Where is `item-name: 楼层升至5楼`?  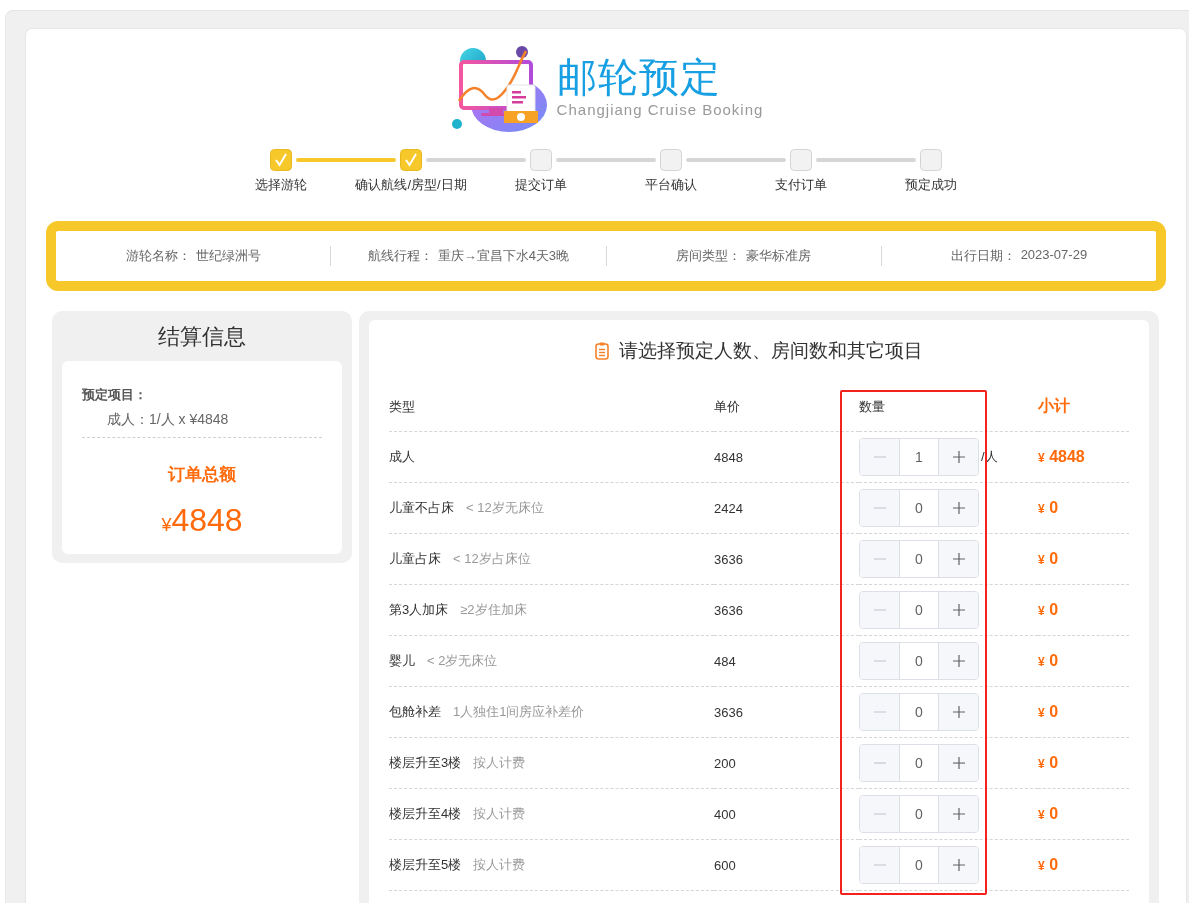 item-name: 楼层升至5楼 is located at coordinates (425, 865).